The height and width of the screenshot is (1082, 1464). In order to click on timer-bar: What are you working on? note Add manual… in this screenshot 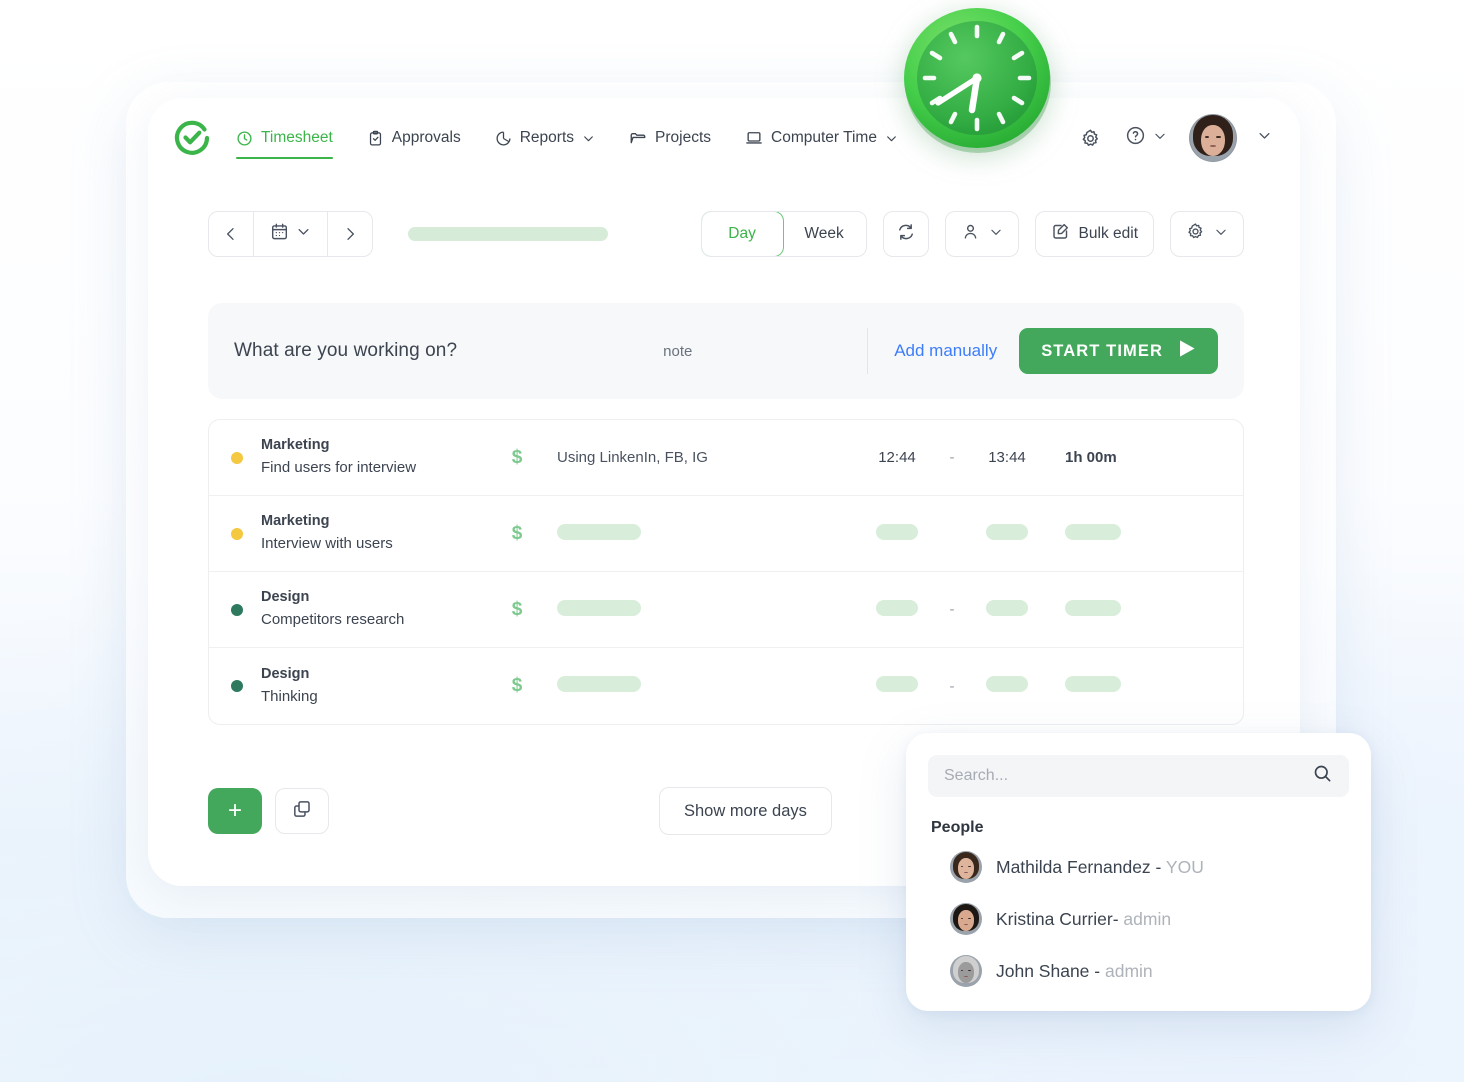, I will do `click(726, 351)`.